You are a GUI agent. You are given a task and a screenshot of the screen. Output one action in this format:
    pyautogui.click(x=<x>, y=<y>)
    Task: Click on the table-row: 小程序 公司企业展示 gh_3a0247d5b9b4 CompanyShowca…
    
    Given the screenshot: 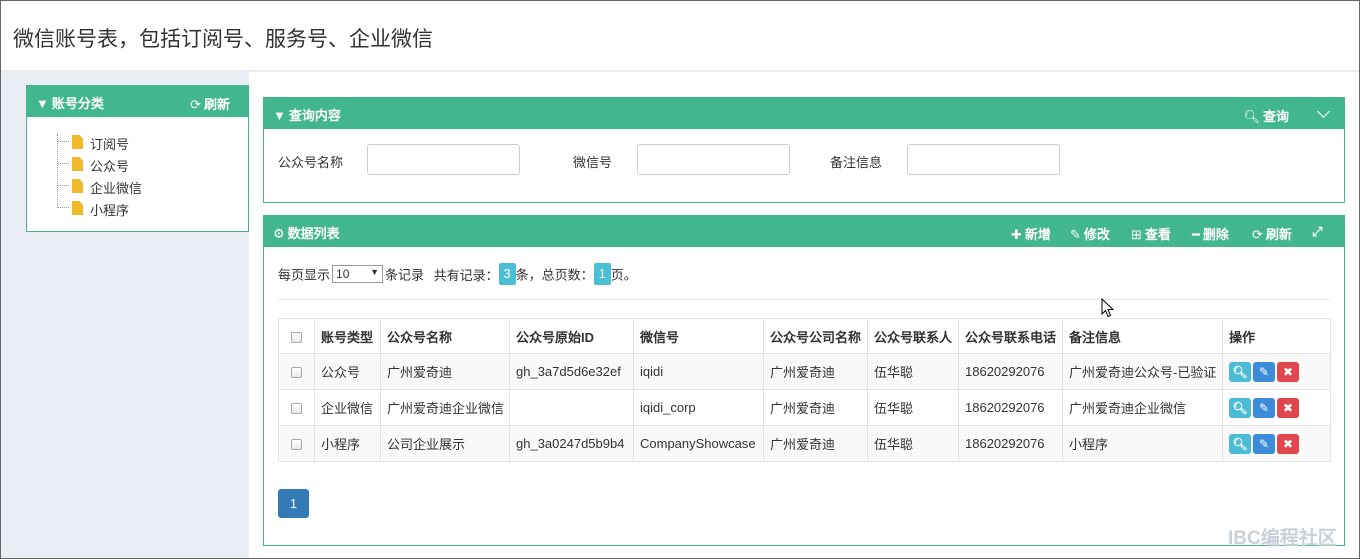 What is the action you would take?
    pyautogui.click(x=804, y=443)
    